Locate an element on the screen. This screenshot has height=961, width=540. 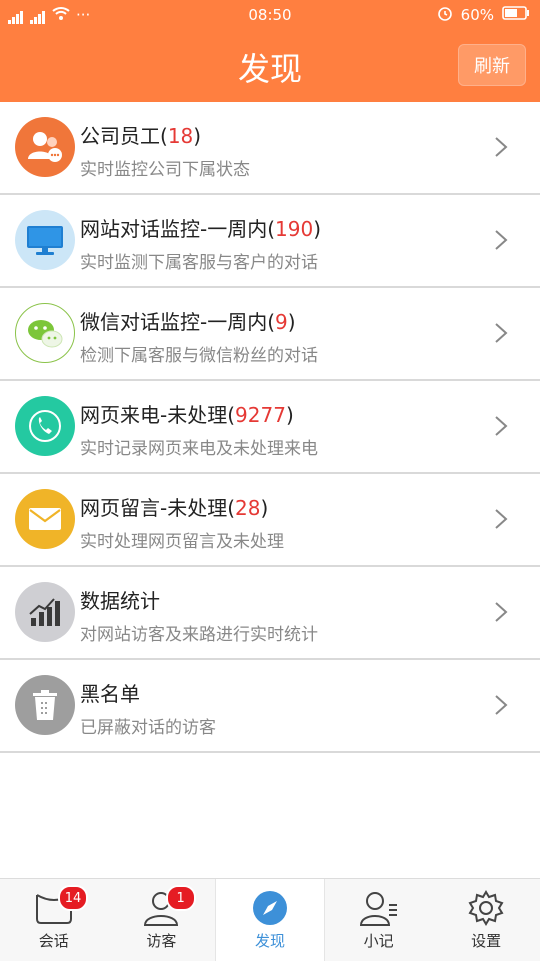
item-subtitle: 已屏蔽对话的访客 is located at coordinates (148, 728).